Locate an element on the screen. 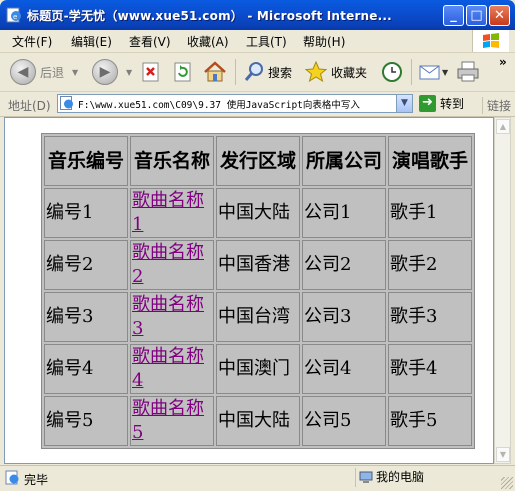  history-button is located at coordinates (392, 72).